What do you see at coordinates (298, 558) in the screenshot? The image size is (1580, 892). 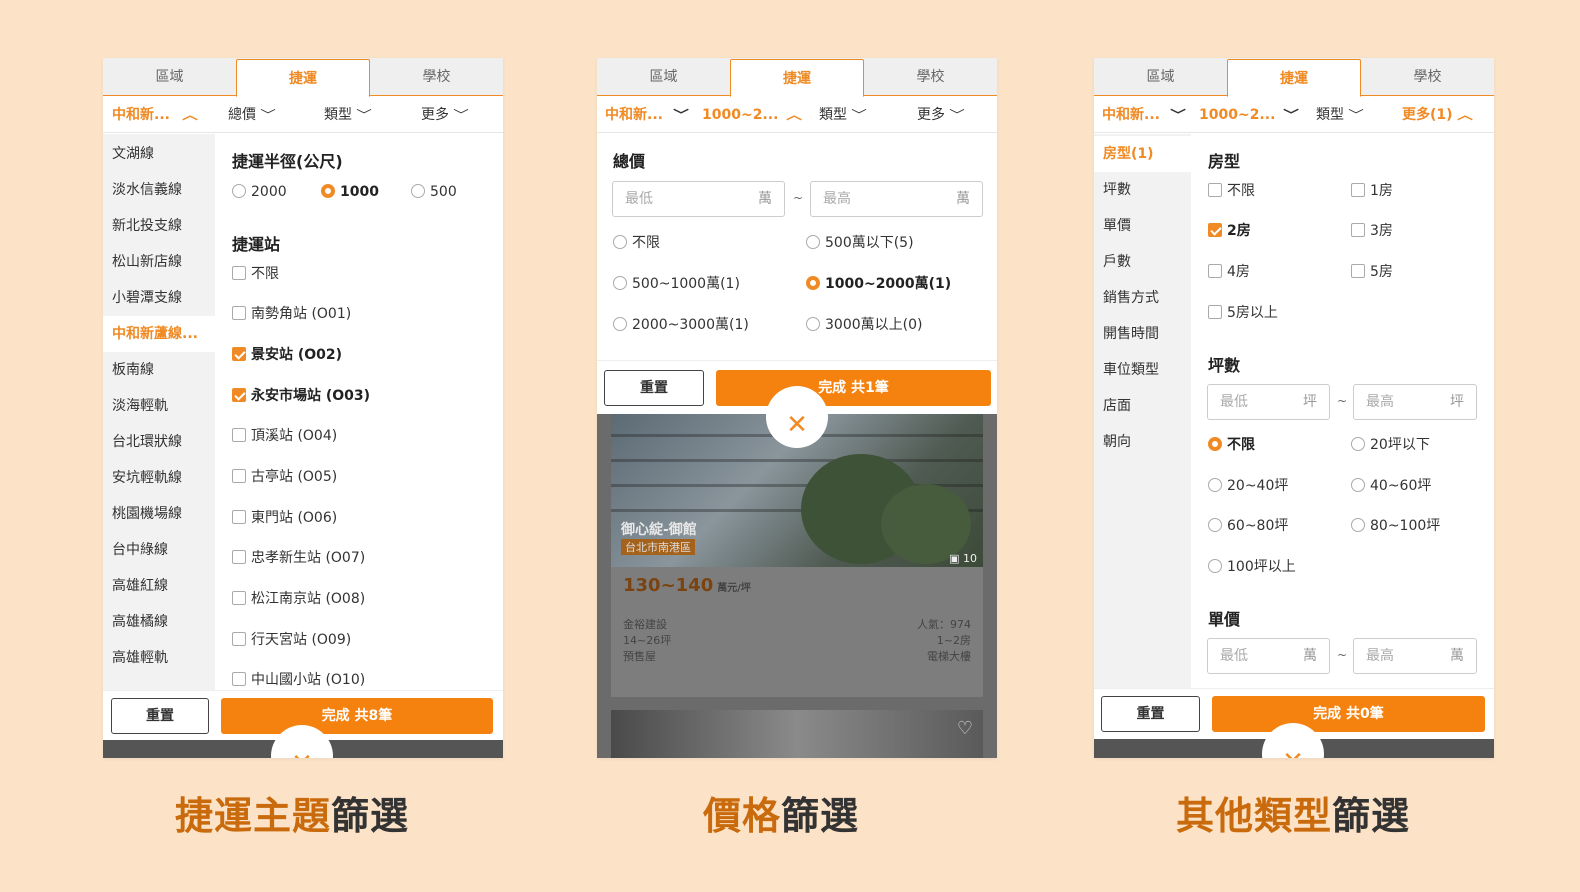 I see `station-option: 忠孝新生站 (O07)` at bounding box center [298, 558].